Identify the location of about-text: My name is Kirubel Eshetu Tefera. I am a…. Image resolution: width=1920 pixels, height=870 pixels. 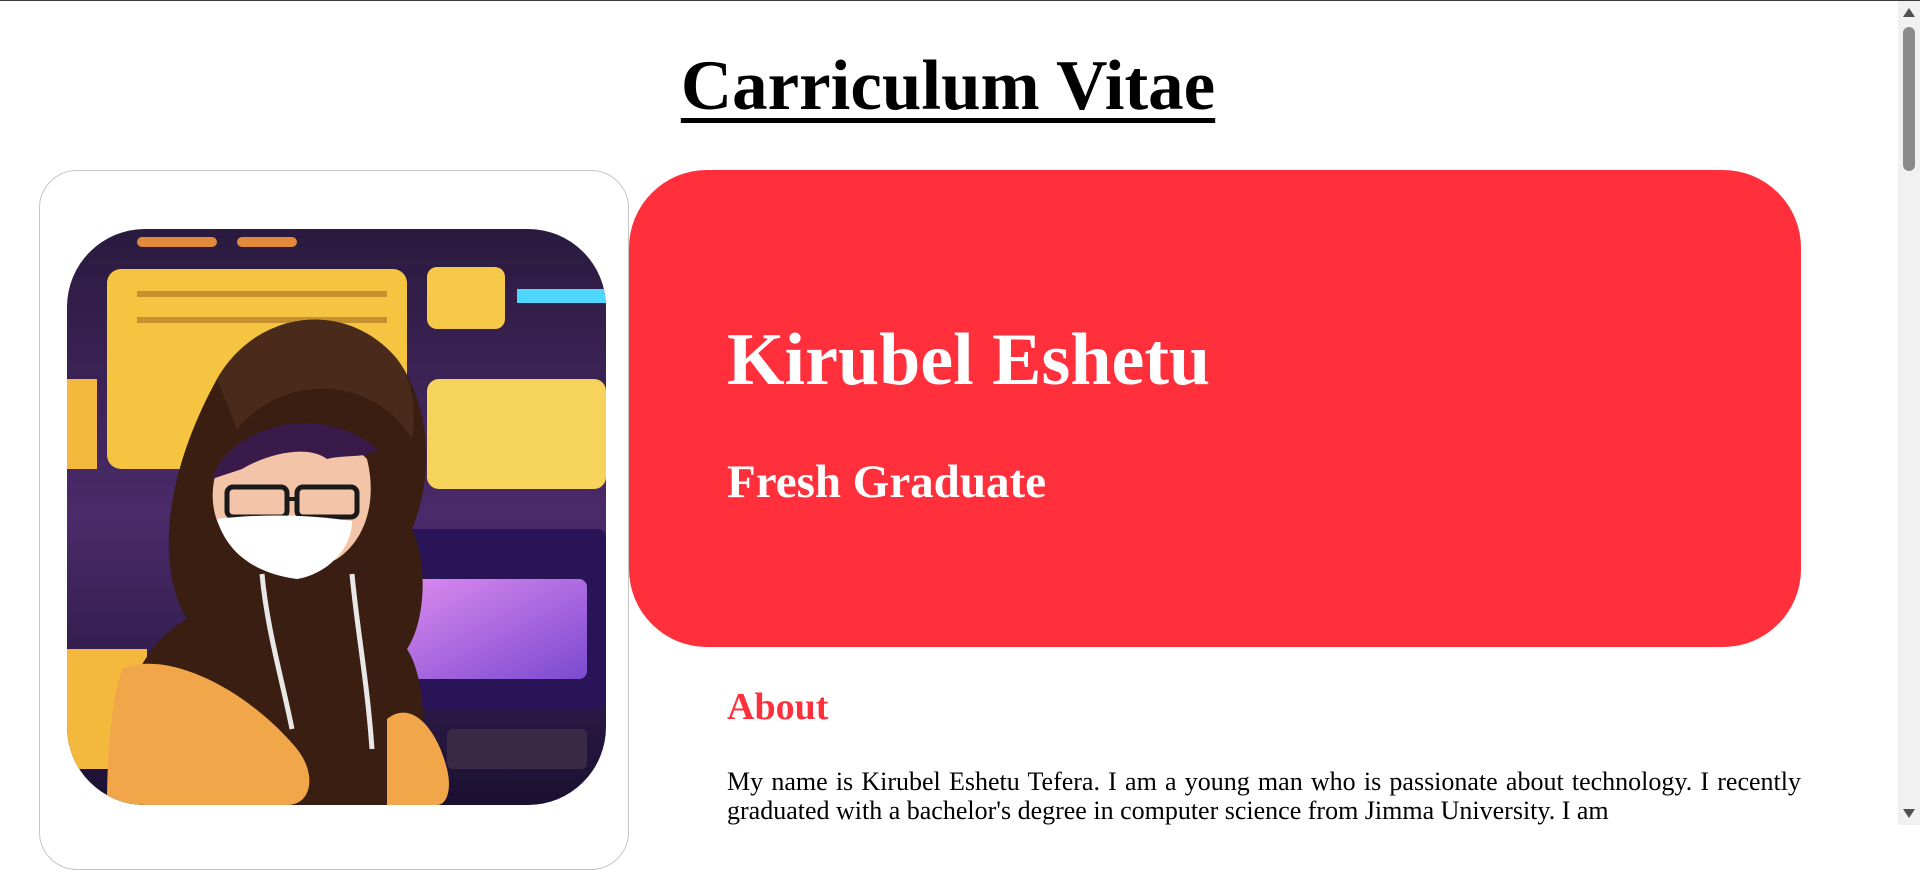
(1264, 796).